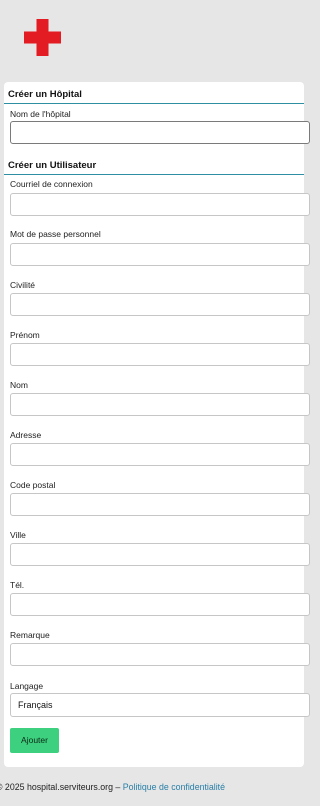 The width and height of the screenshot is (320, 806). I want to click on add-button: Ajouter, so click(34, 740).